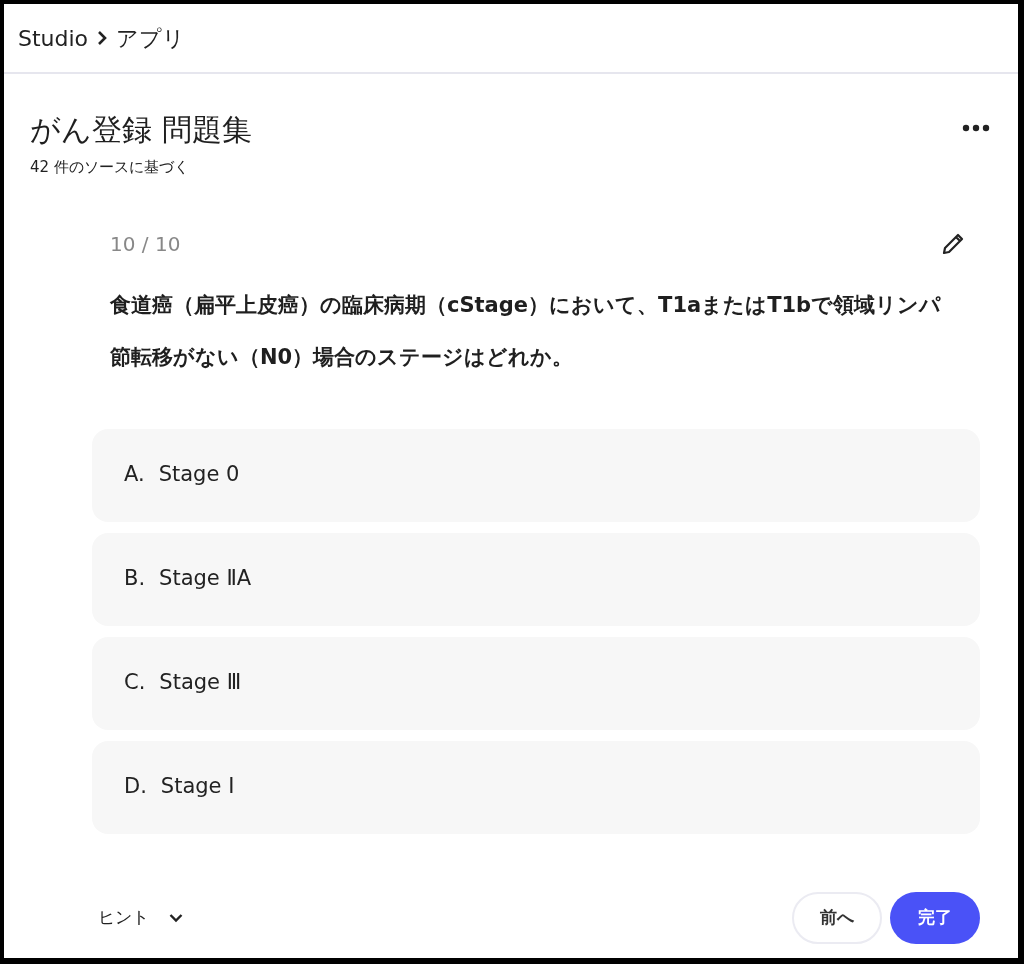 This screenshot has height=964, width=1024. What do you see at coordinates (935, 918) in the screenshot?
I see `done-button: 完了` at bounding box center [935, 918].